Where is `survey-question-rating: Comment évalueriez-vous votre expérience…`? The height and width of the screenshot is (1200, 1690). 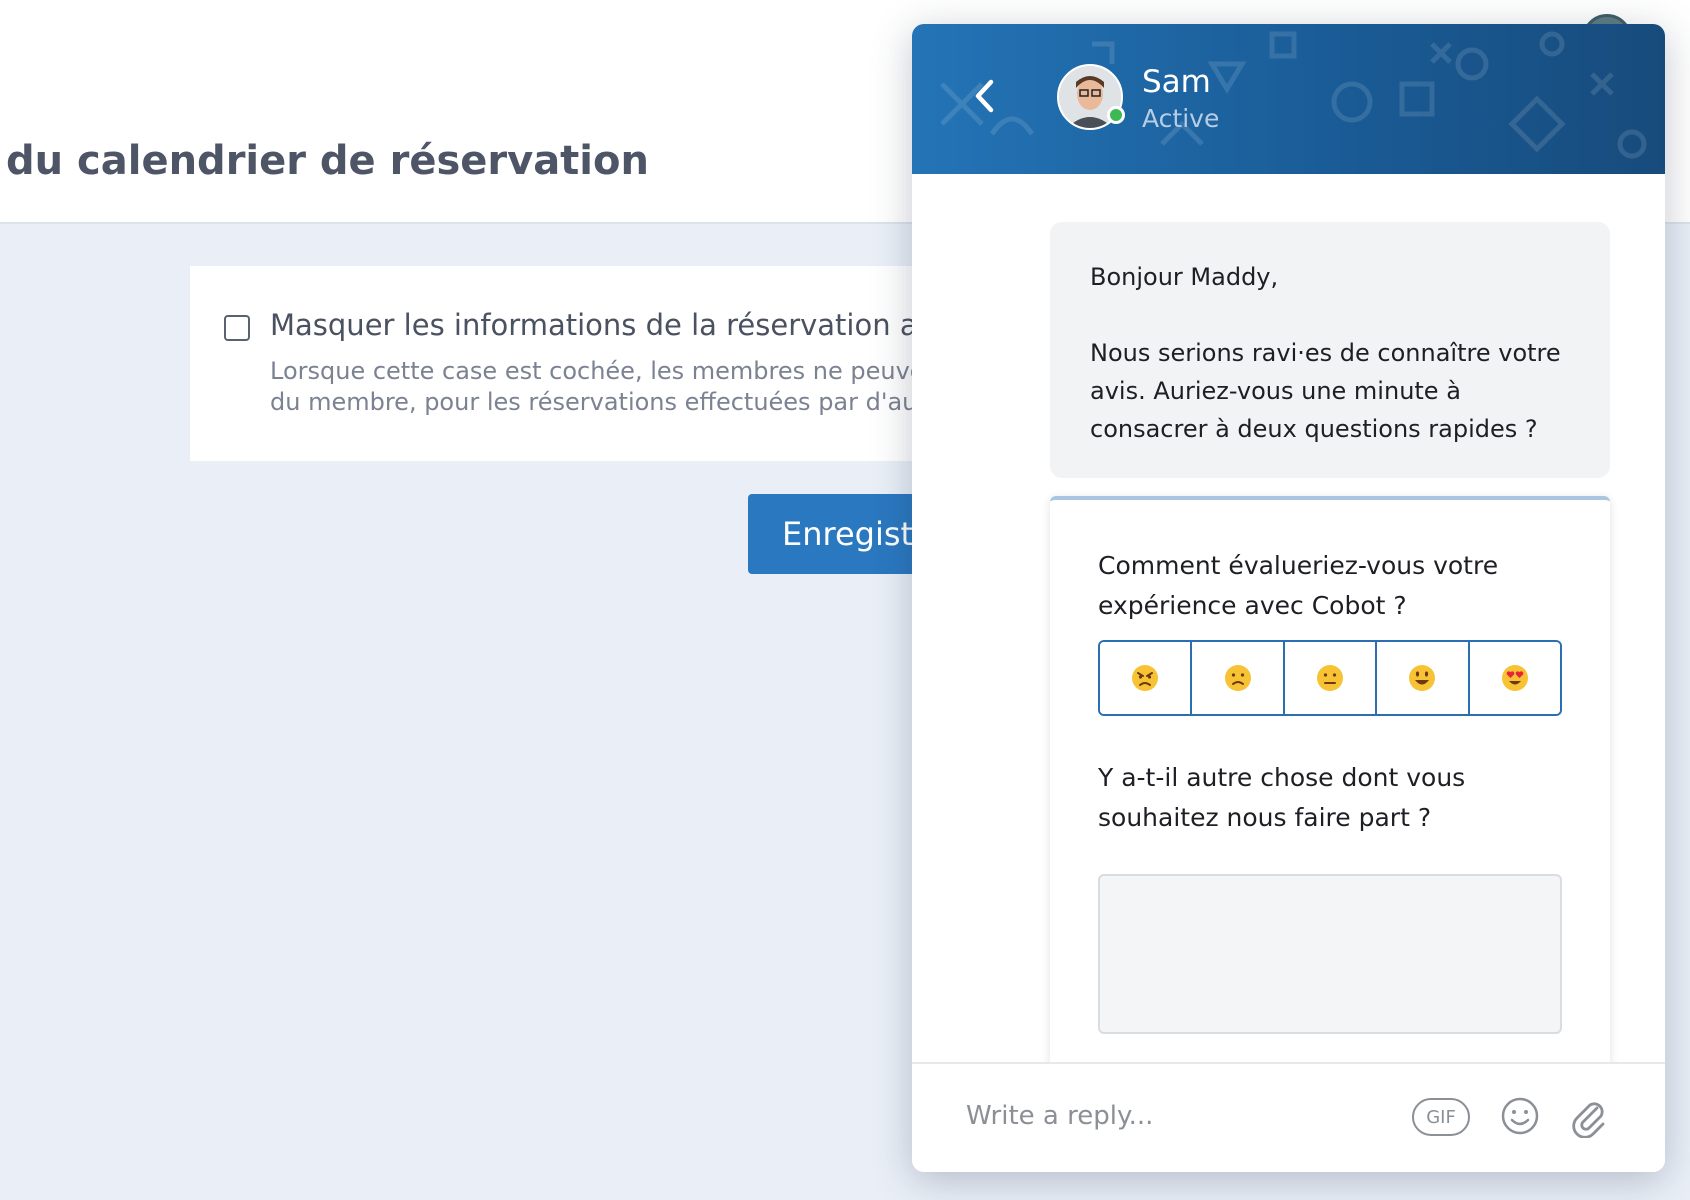
survey-question-rating: Comment évalueriez-vous votre expérience… is located at coordinates (1298, 585).